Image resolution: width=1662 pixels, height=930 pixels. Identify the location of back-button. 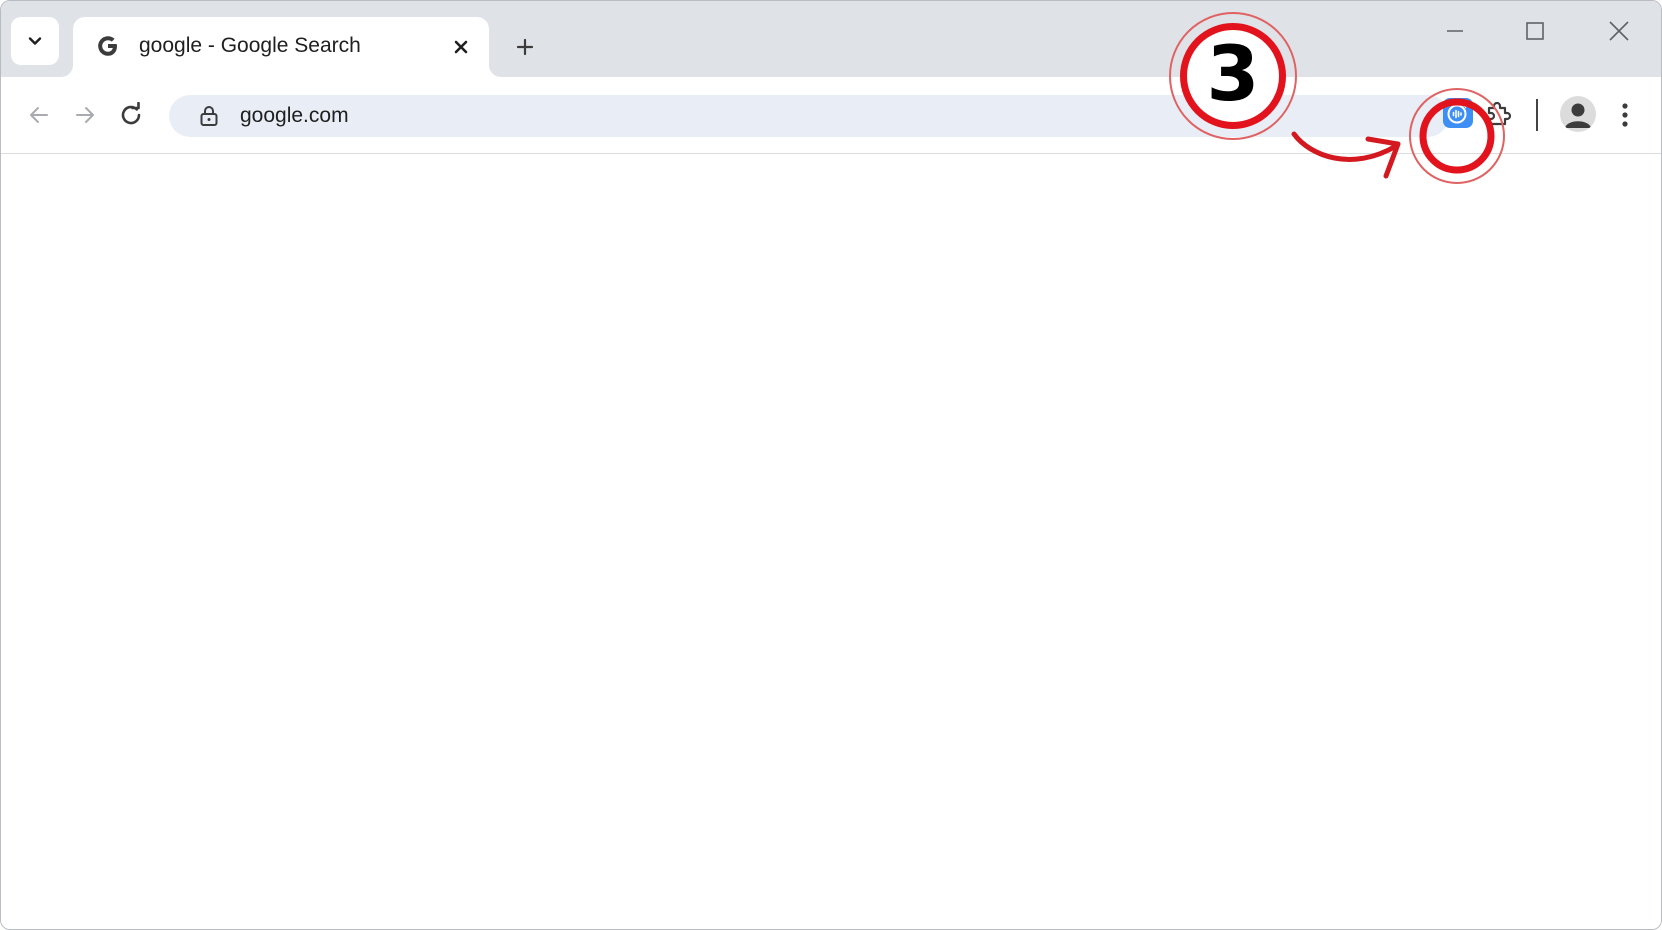
(39, 115).